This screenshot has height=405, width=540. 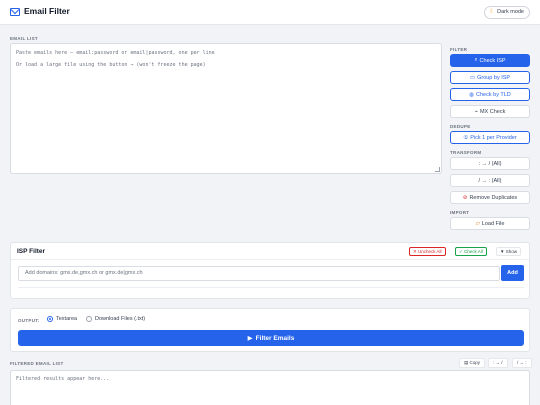 What do you see at coordinates (37, 363) in the screenshot?
I see `filtered-list-label: FILTERED EMAIL LIST` at bounding box center [37, 363].